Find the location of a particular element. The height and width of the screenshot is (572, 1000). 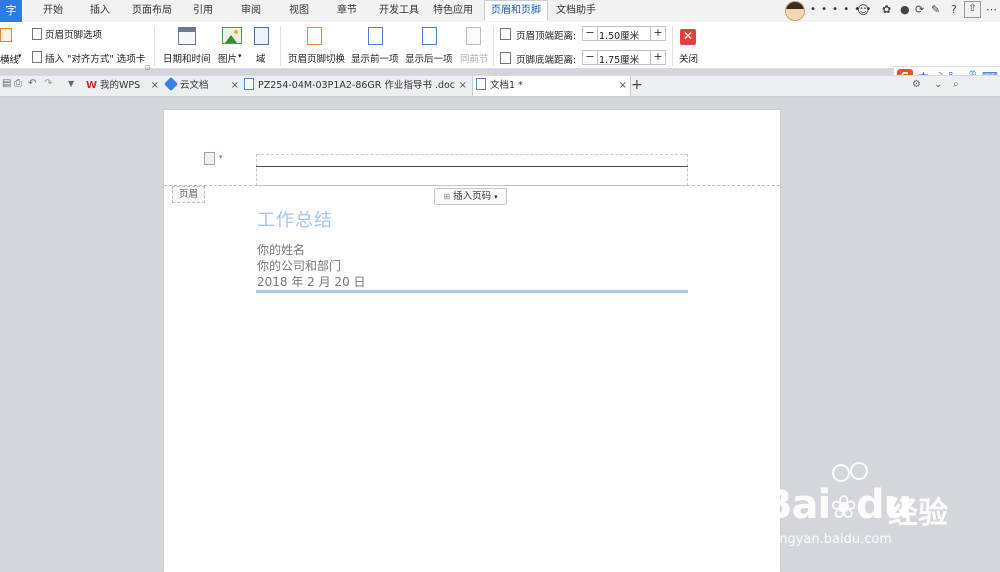

tab-references: 引用 is located at coordinates (203, 11).